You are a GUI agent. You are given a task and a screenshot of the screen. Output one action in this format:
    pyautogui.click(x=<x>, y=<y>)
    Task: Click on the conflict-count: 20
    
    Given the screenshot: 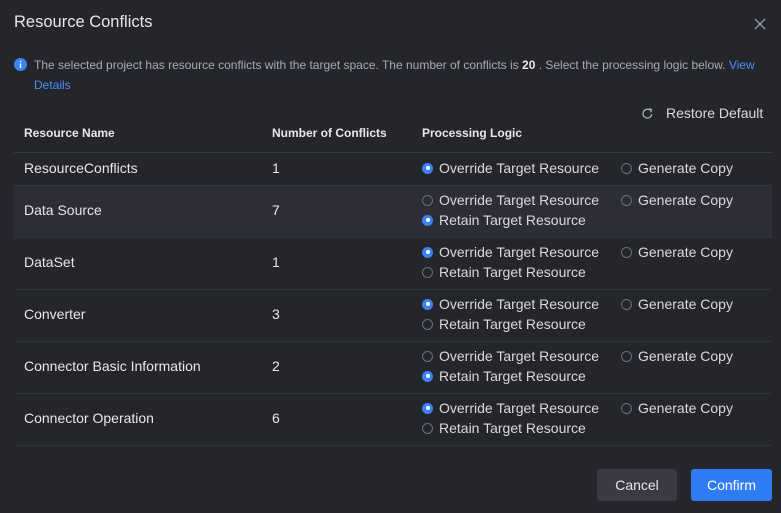 What is the action you would take?
    pyautogui.click(x=529, y=65)
    